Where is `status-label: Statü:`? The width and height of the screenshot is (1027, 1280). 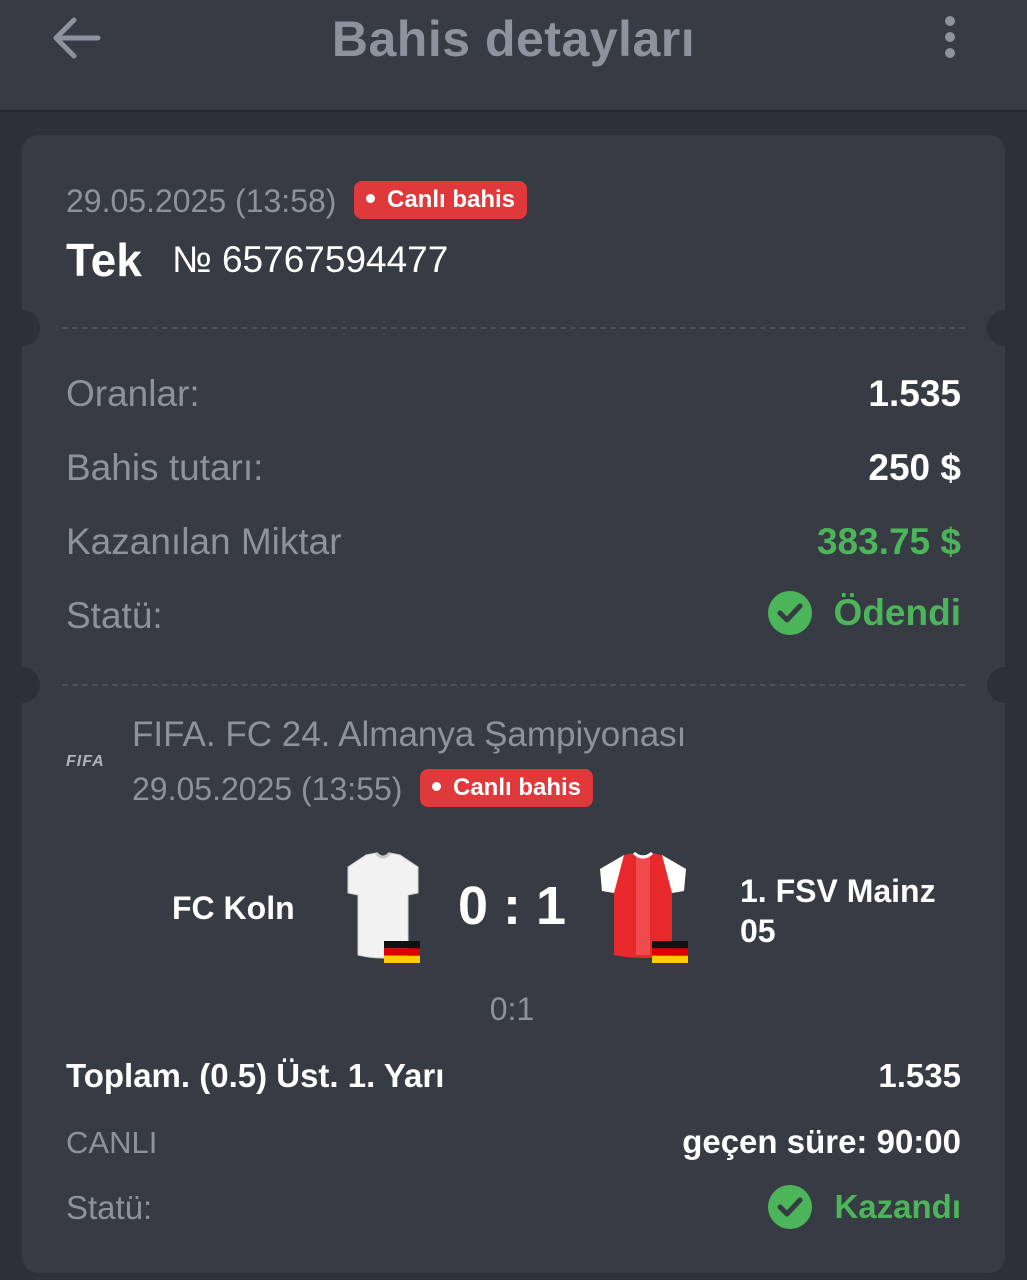 status-label: Statü: is located at coordinates (114, 615).